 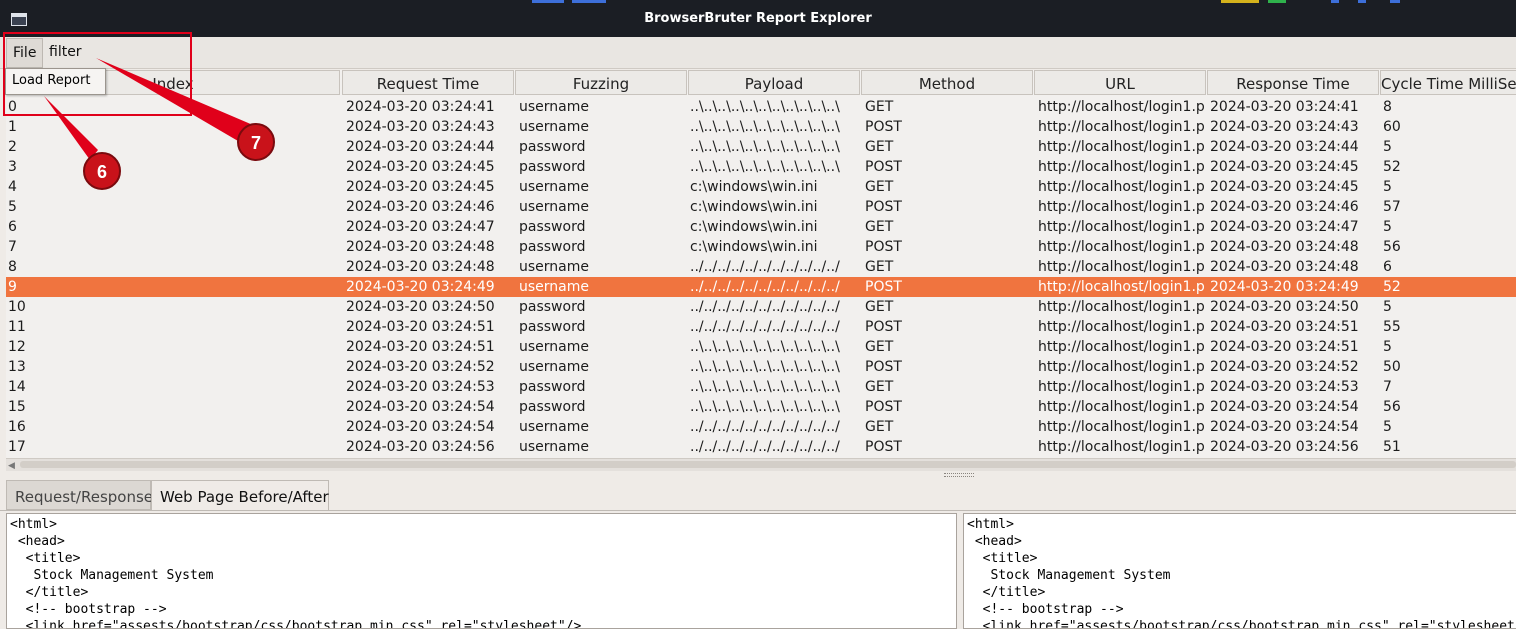 I want to click on header-col-response-time: Response Time, so click(x=1293, y=82).